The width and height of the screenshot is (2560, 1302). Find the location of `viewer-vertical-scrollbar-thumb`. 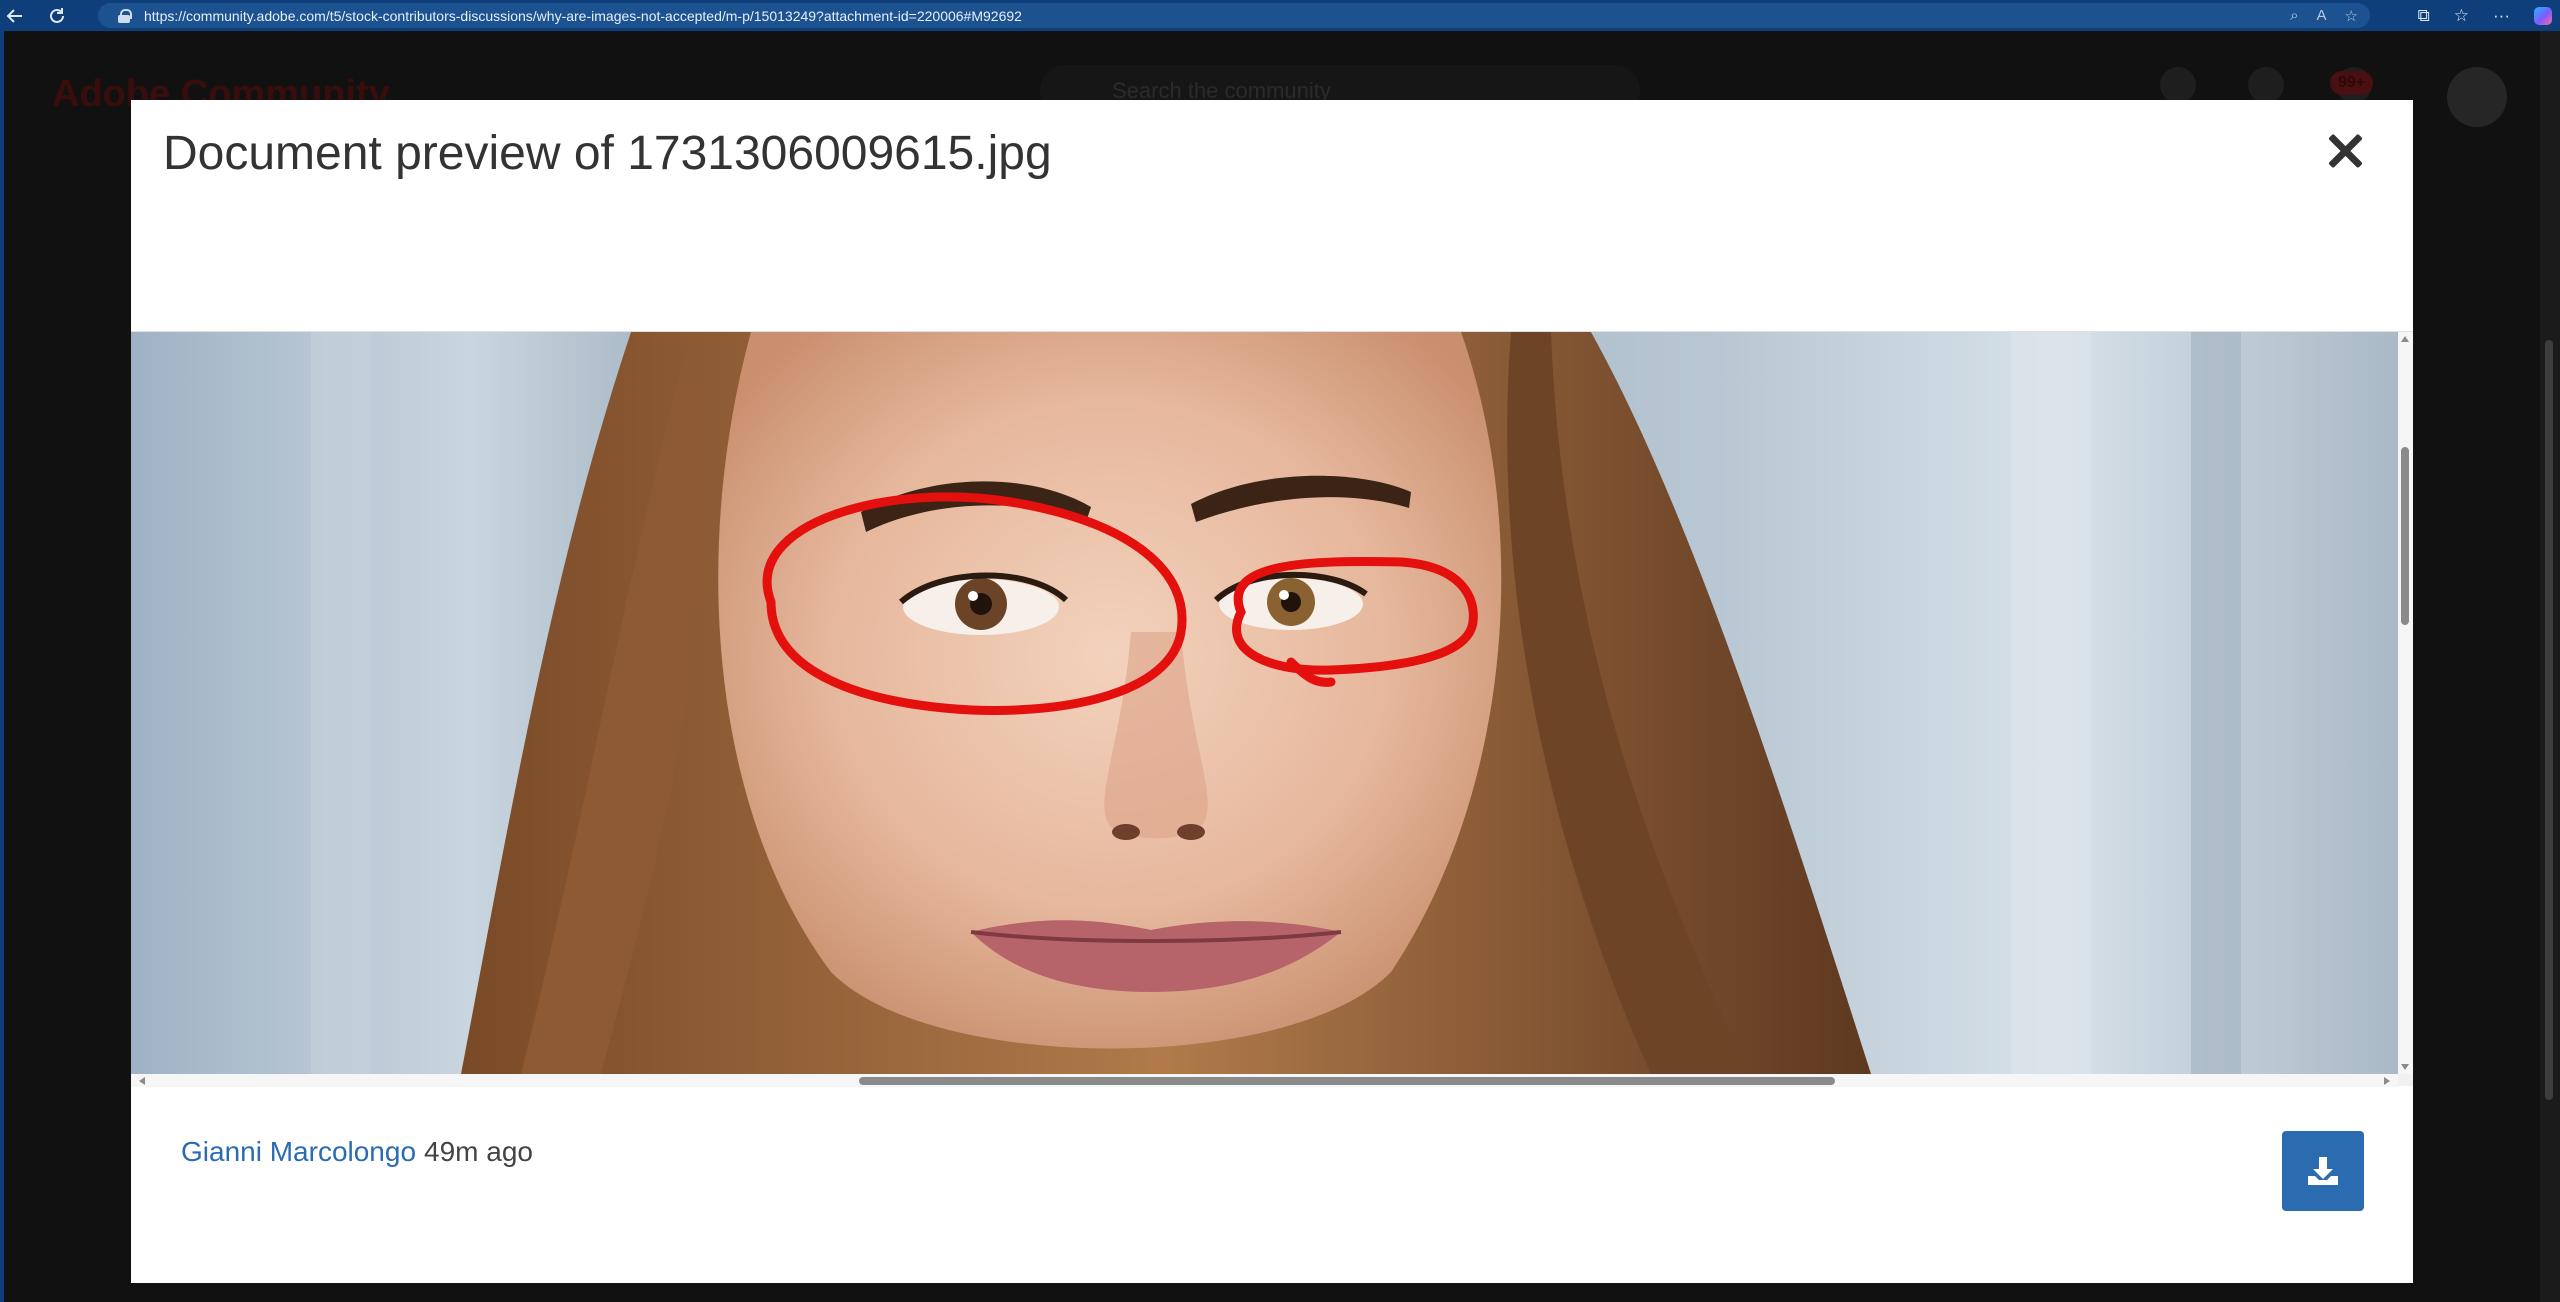

viewer-vertical-scrollbar-thumb is located at coordinates (2405, 536).